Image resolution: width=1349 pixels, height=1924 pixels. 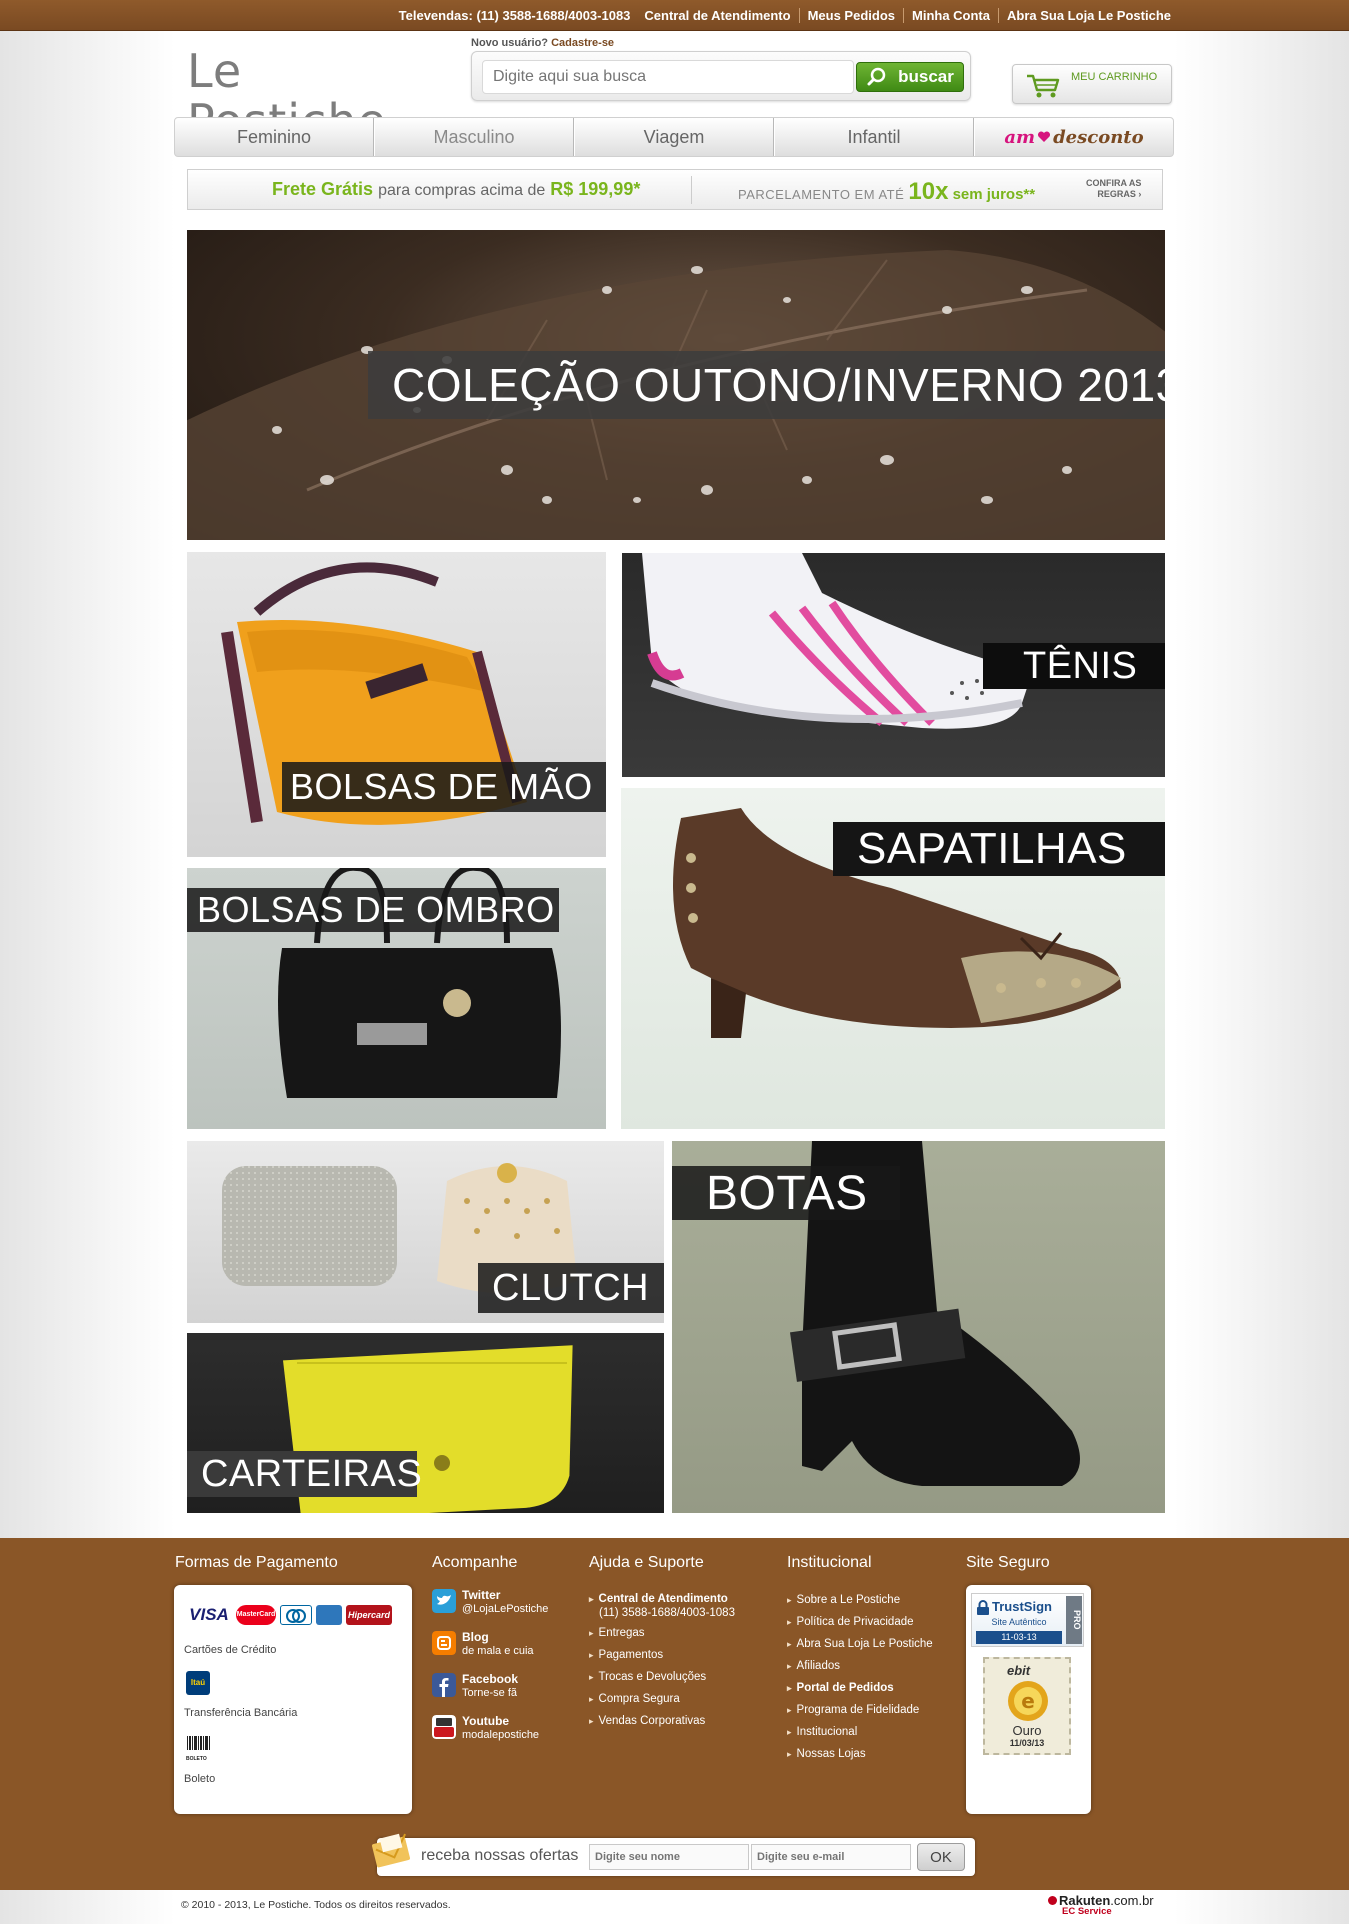 What do you see at coordinates (474, 137) in the screenshot?
I see `nav-tab-masculino: Masculino` at bounding box center [474, 137].